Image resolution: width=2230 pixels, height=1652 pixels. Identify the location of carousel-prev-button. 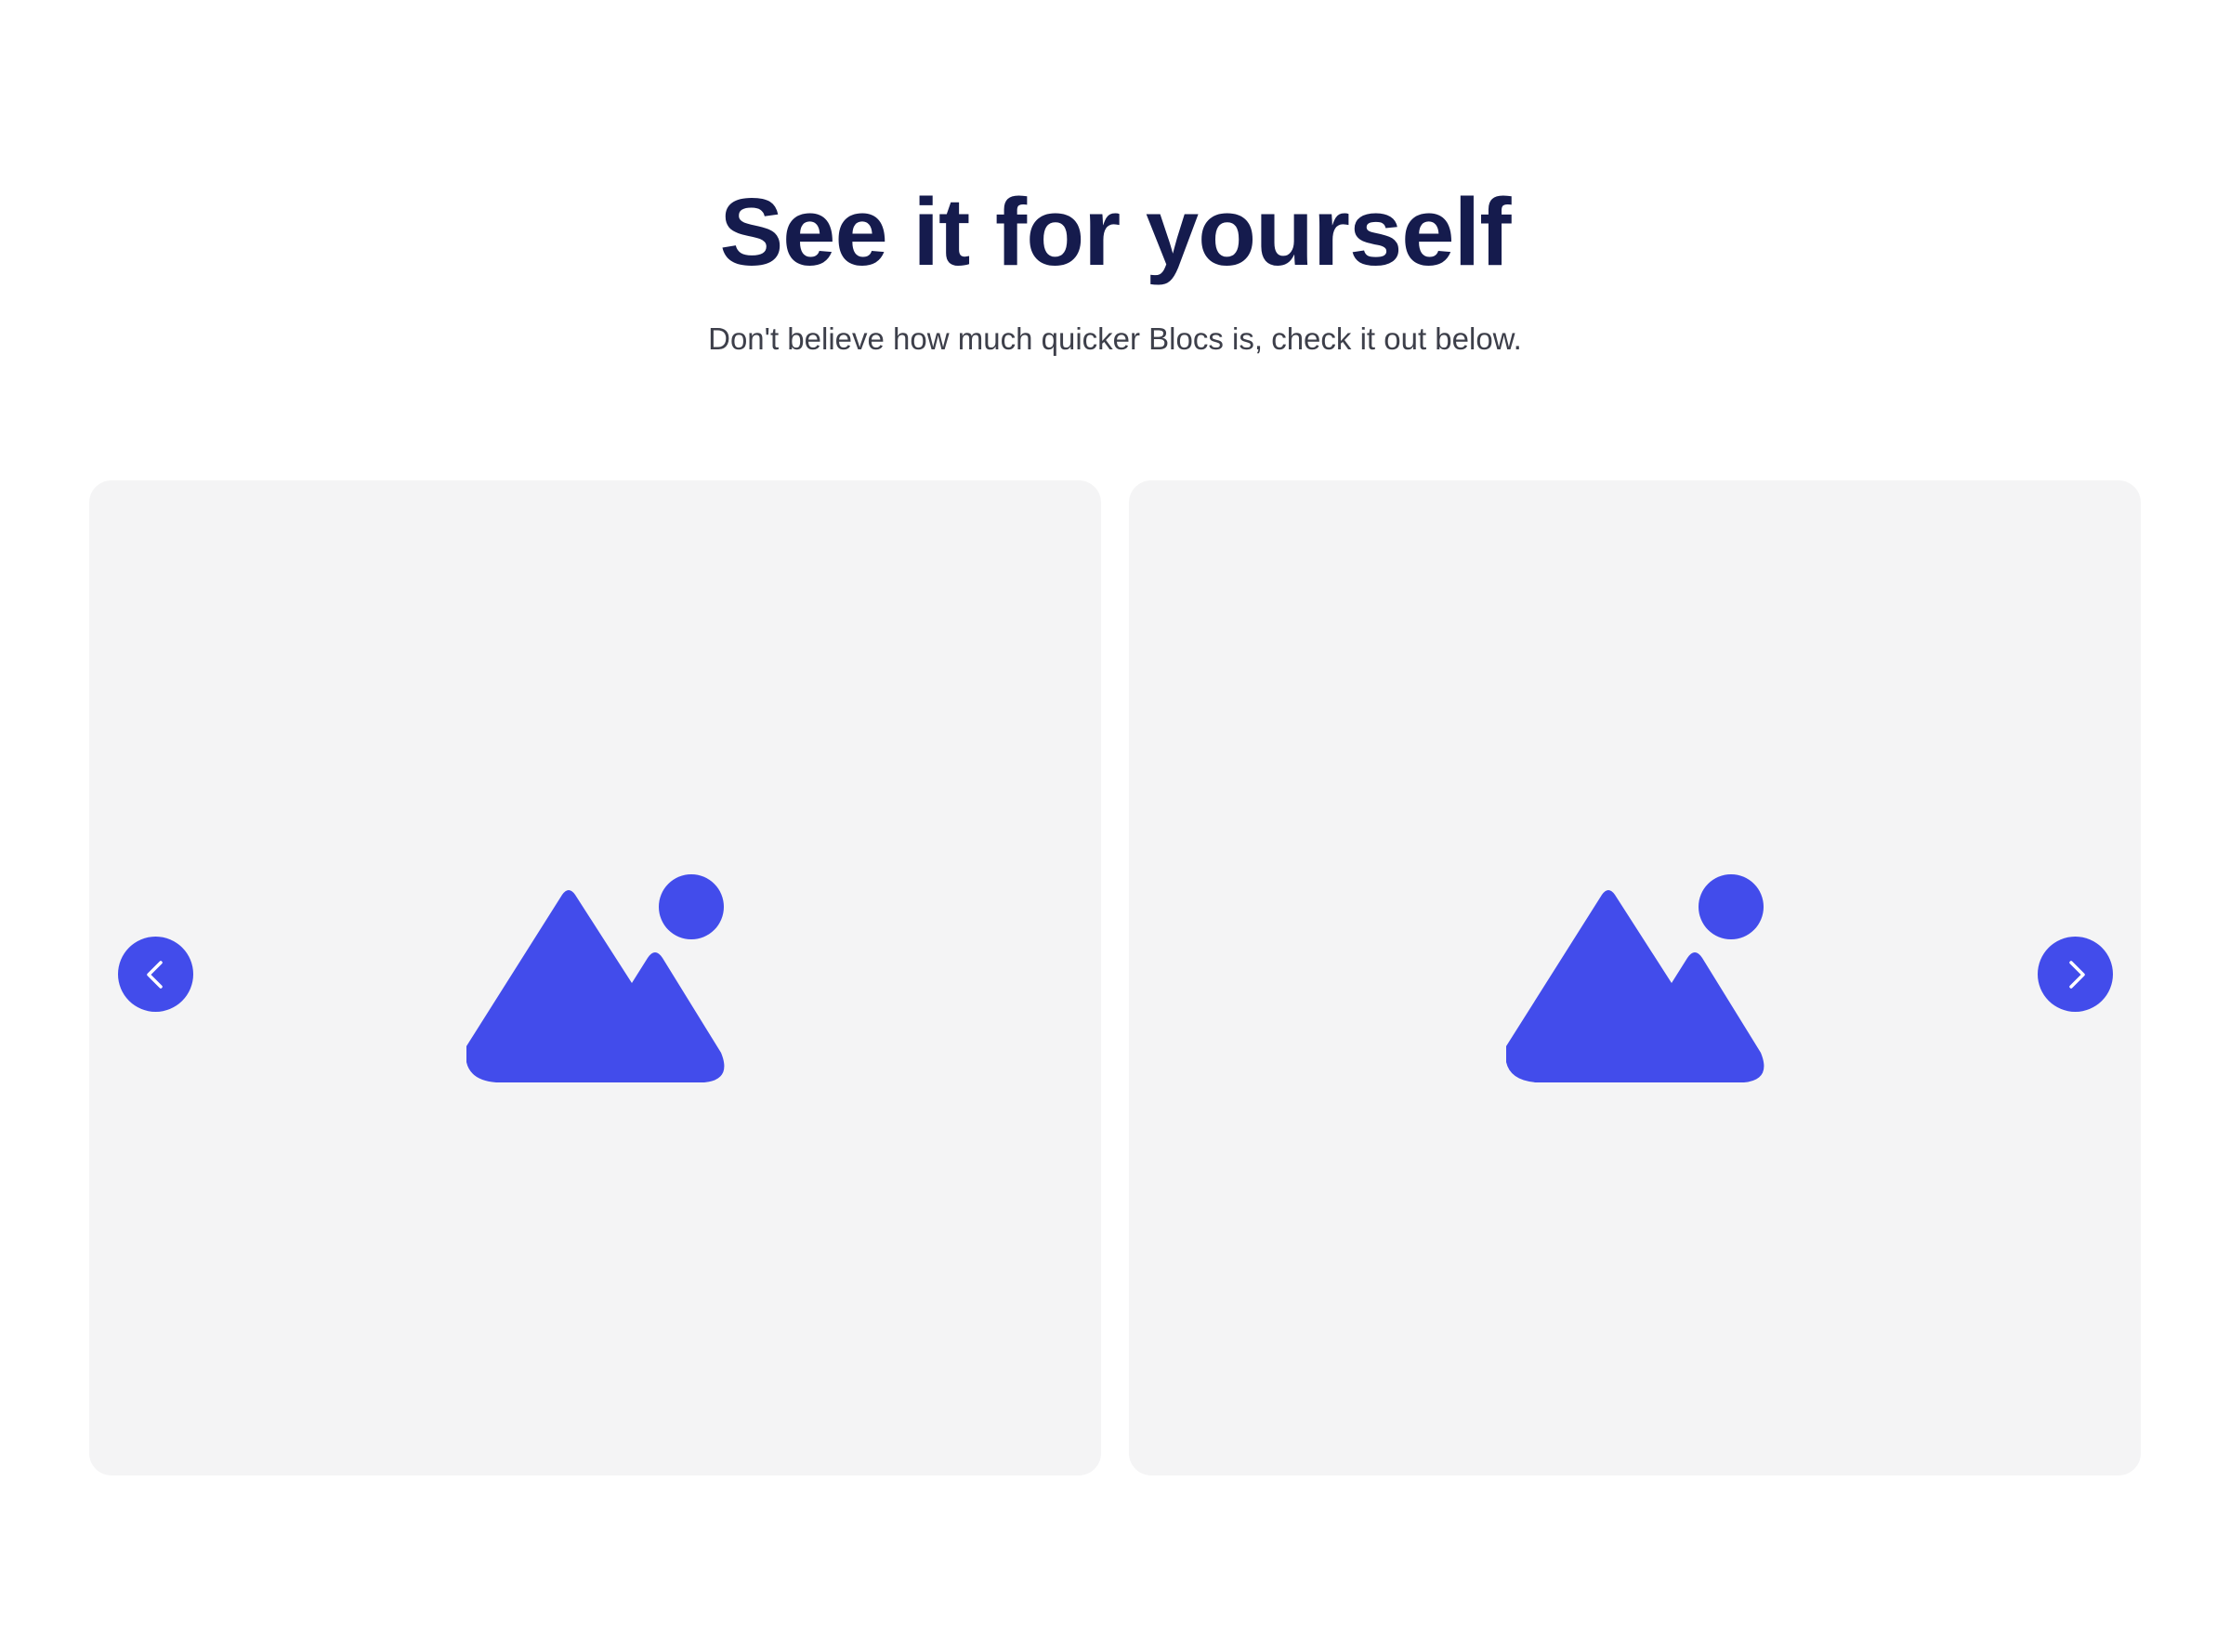
(155, 974).